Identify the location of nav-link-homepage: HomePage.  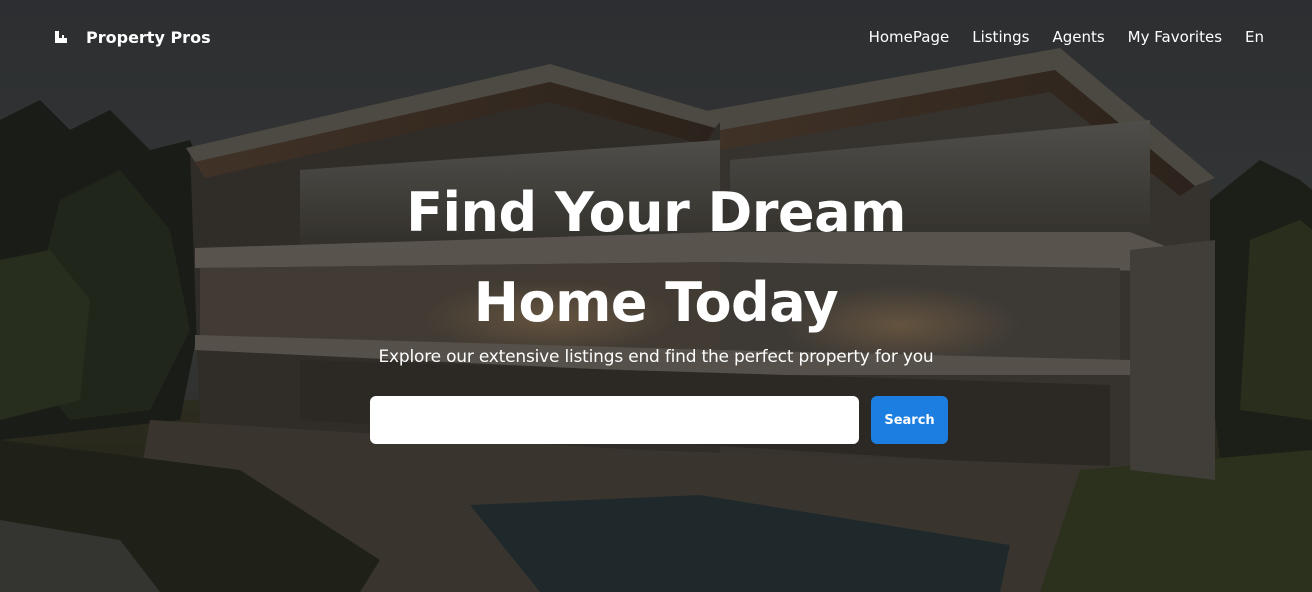
(909, 37).